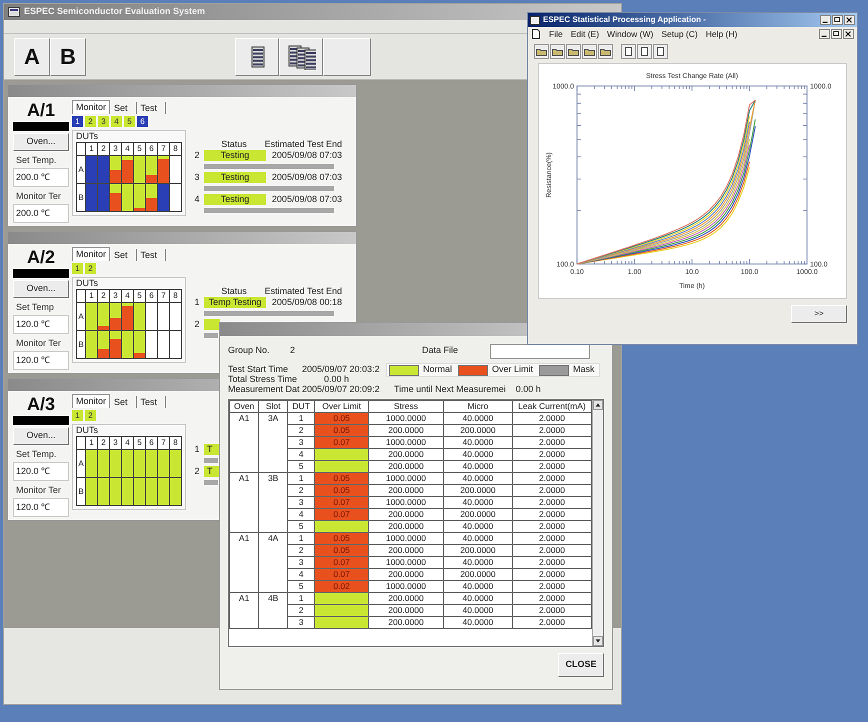 Image resolution: width=868 pixels, height=722 pixels. Describe the element at coordinates (257, 57) in the screenshot. I see `grid-button` at that location.